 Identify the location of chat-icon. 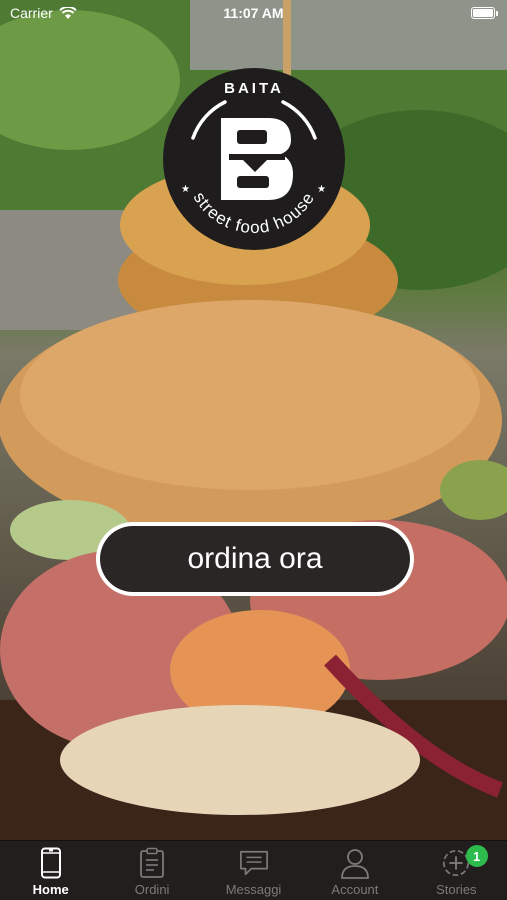
(254, 863).